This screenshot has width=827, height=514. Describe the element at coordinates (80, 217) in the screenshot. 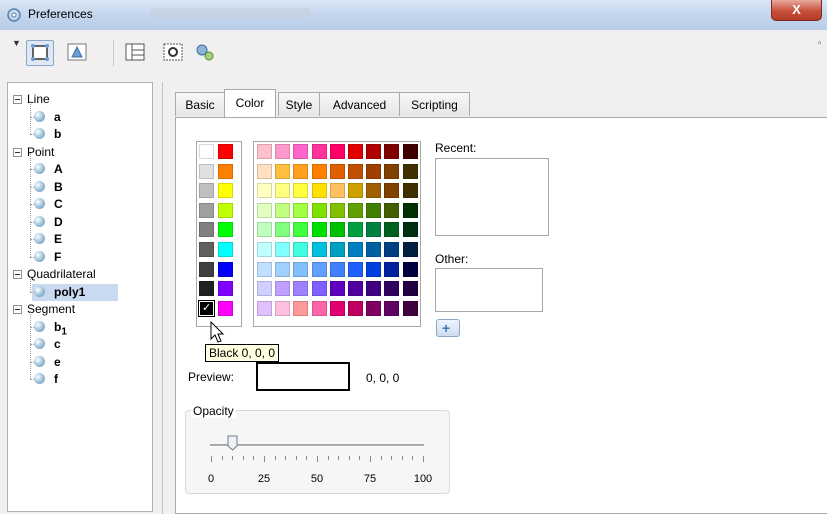

I see `tree-item: D` at that location.